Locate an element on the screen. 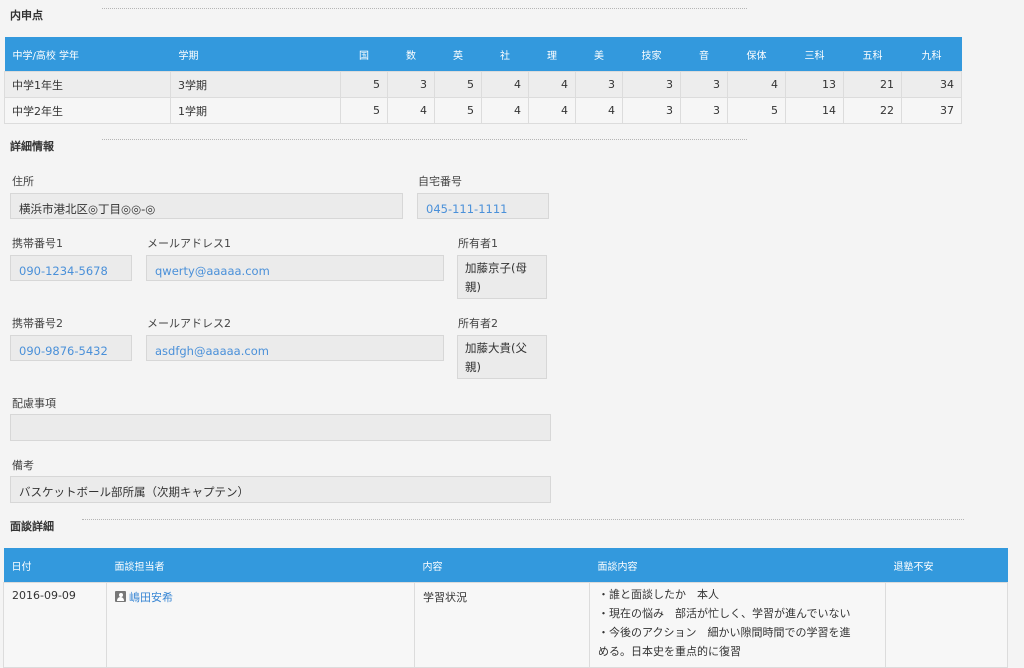 The image size is (1024, 668). mobile1-label: 携帯番号1 is located at coordinates (37, 243).